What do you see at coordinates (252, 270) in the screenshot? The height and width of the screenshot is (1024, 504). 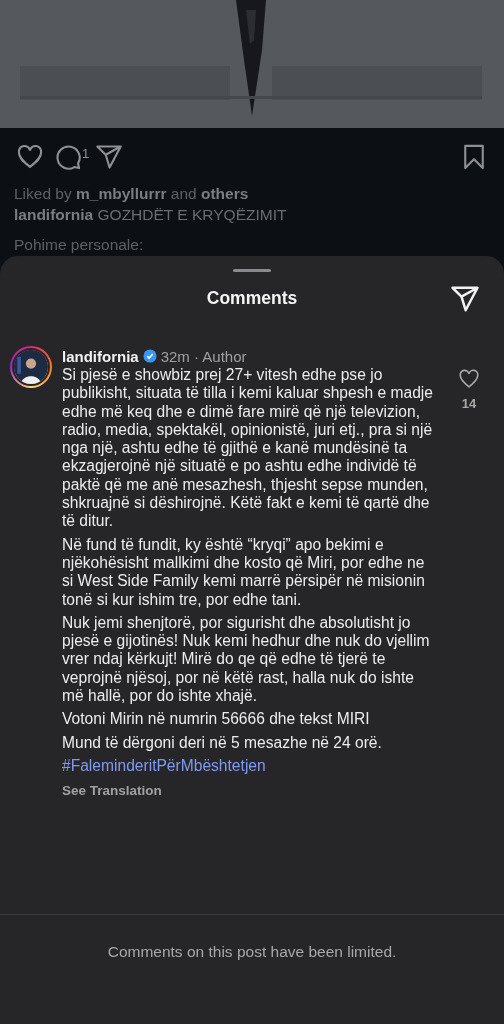 I see `drag-handle` at bounding box center [252, 270].